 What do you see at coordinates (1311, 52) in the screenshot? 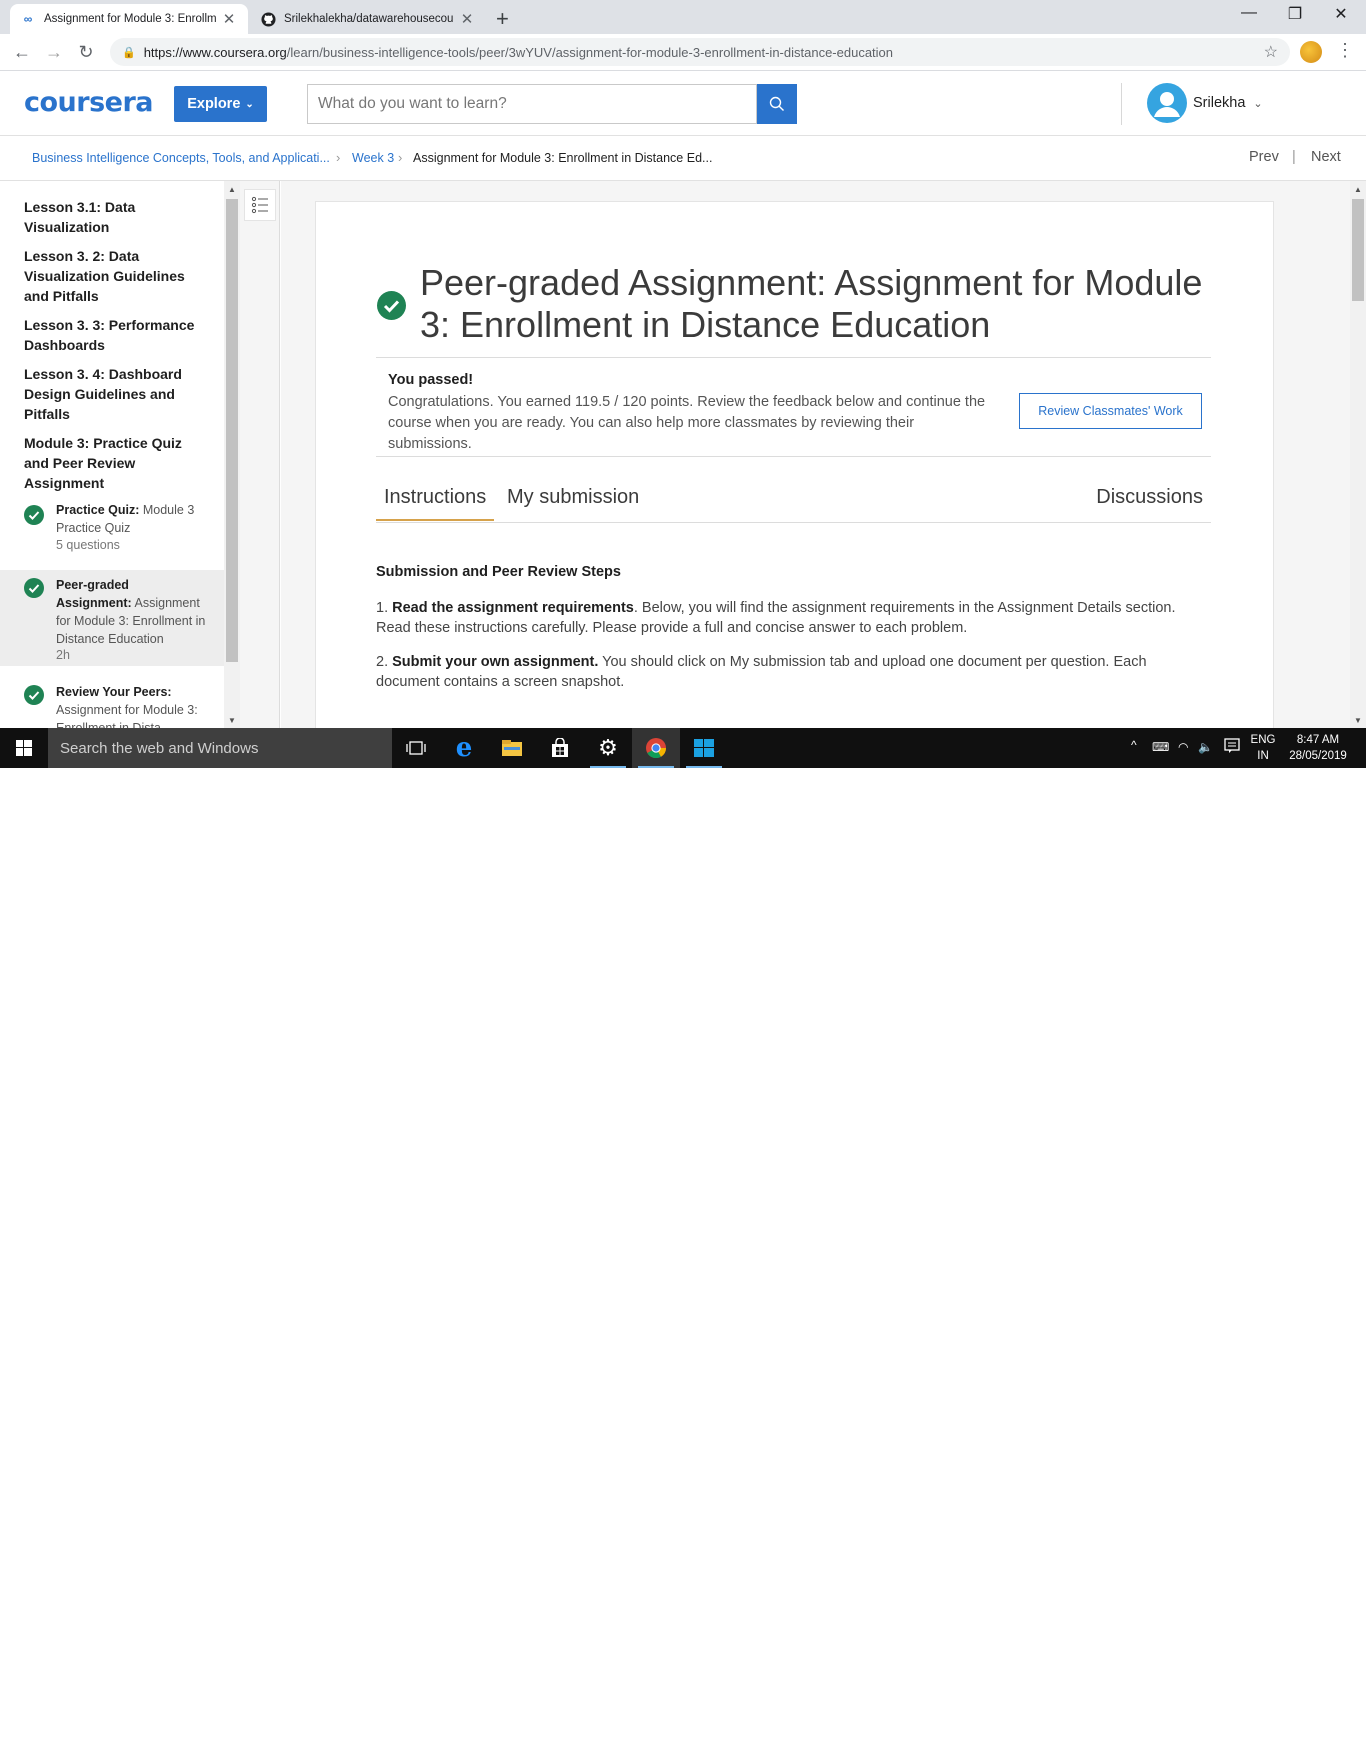
I see `extension-icon` at bounding box center [1311, 52].